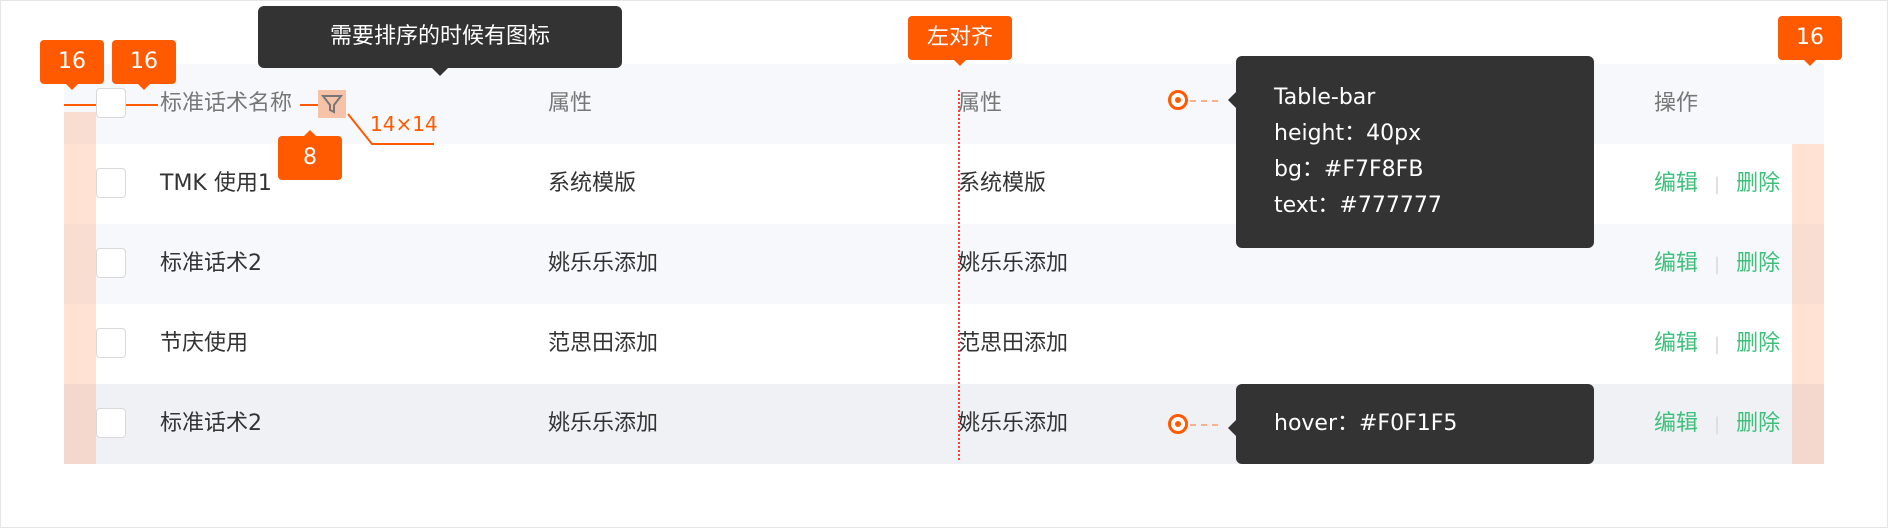 The height and width of the screenshot is (528, 1888). What do you see at coordinates (216, 183) in the screenshot?
I see `cell-name: TMK 使用1` at bounding box center [216, 183].